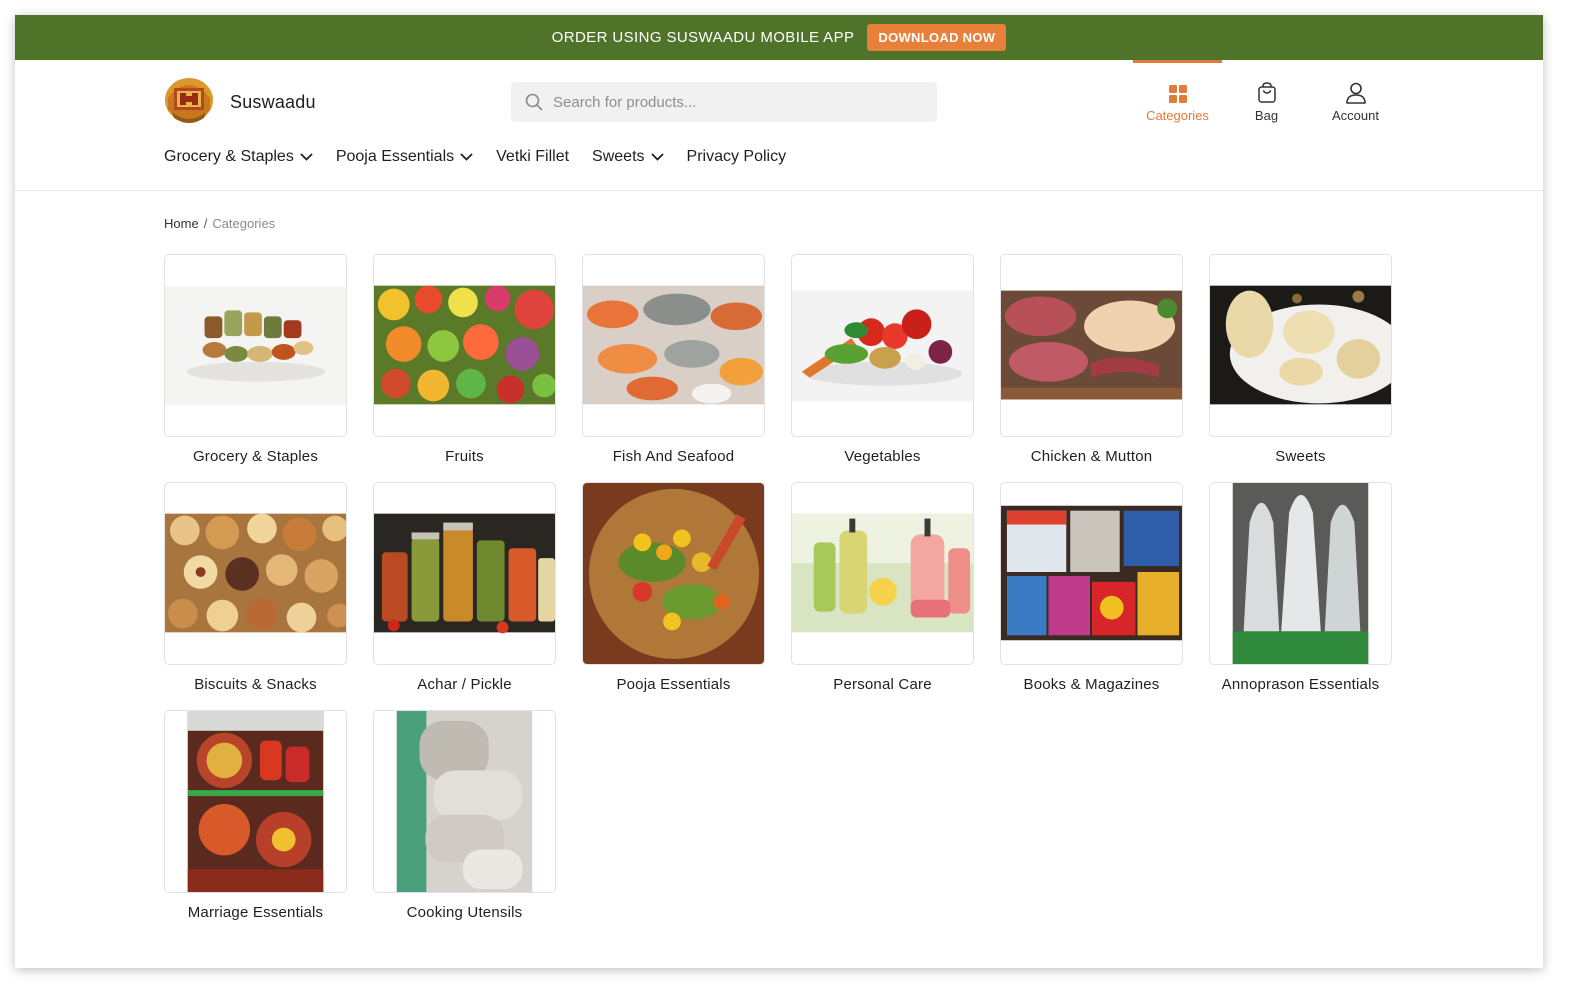 Image resolution: width=1590 pixels, height=1007 pixels. What do you see at coordinates (273, 101) in the screenshot?
I see `brand-name: Suswaadu` at bounding box center [273, 101].